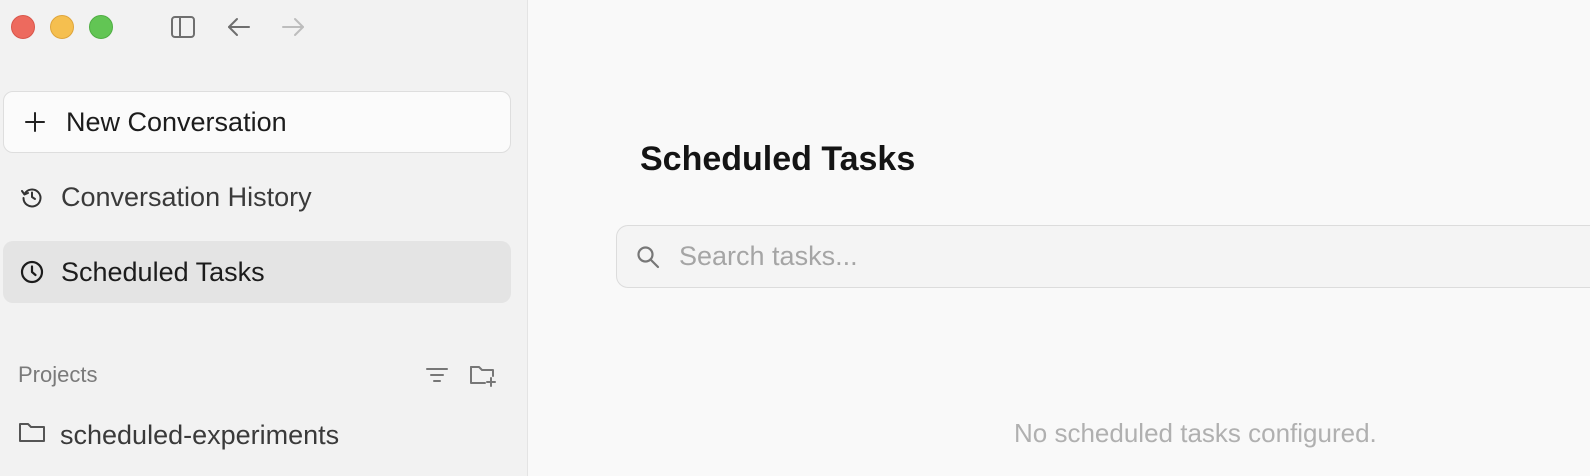 This screenshot has width=1590, height=476. What do you see at coordinates (32, 272) in the screenshot?
I see `clock-icon` at bounding box center [32, 272].